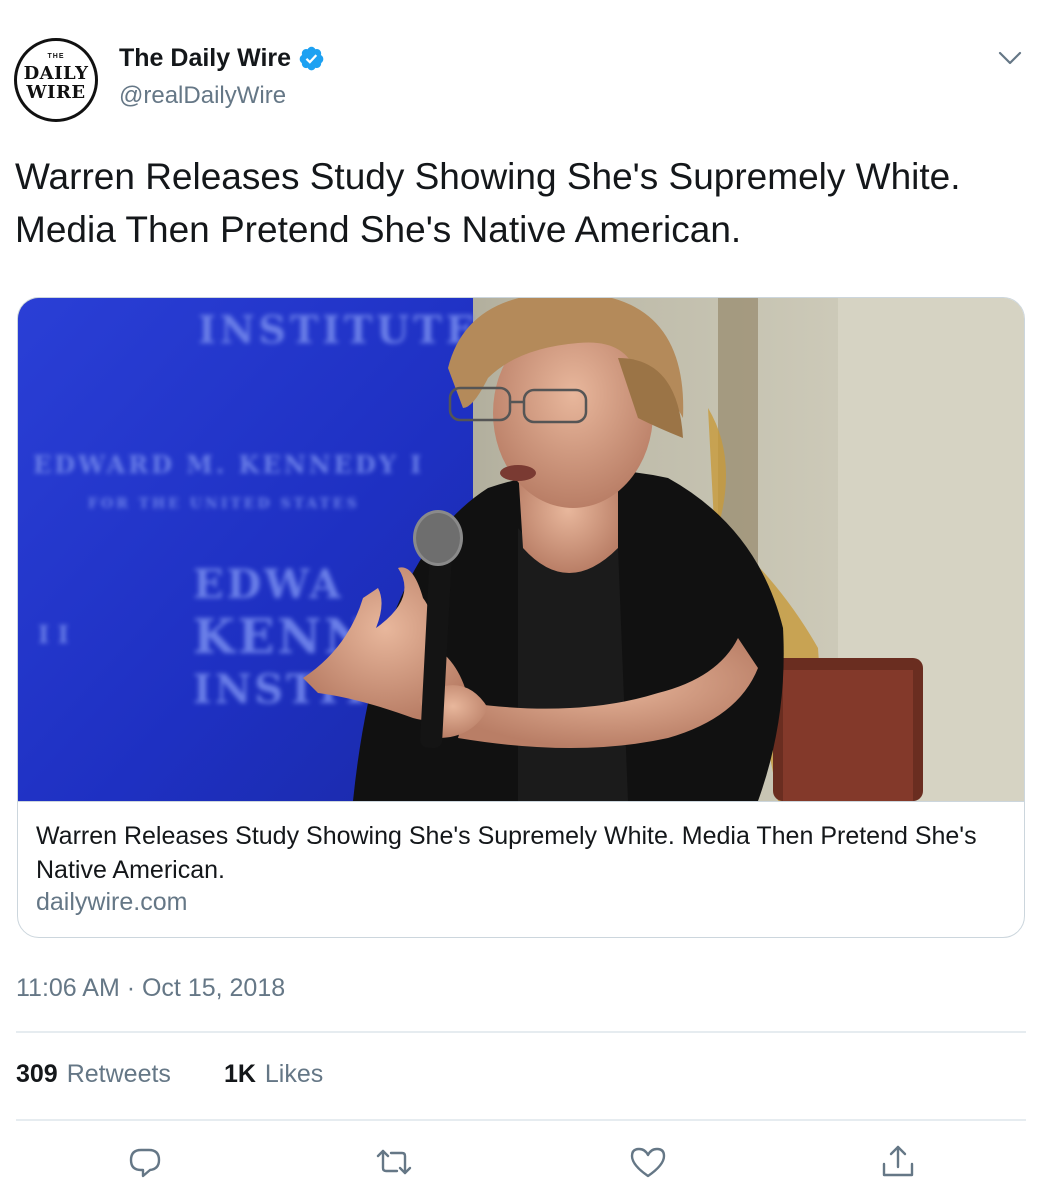 The width and height of the screenshot is (1045, 1200). Describe the element at coordinates (56, 73) in the screenshot. I see `logo-line-1: DAILY` at that location.